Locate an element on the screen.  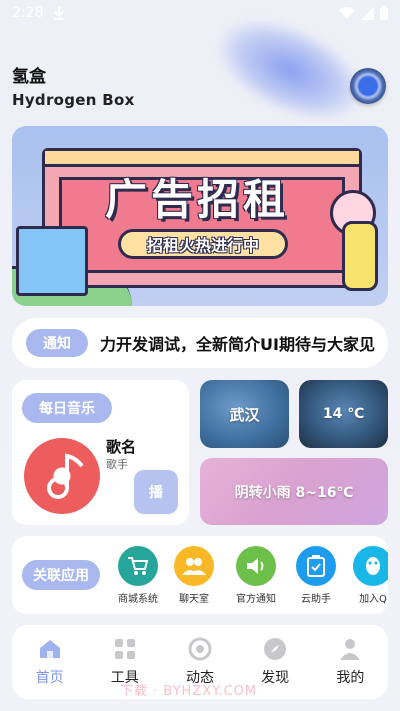
app-item-official-notice: 官方通知 is located at coordinates (256, 575).